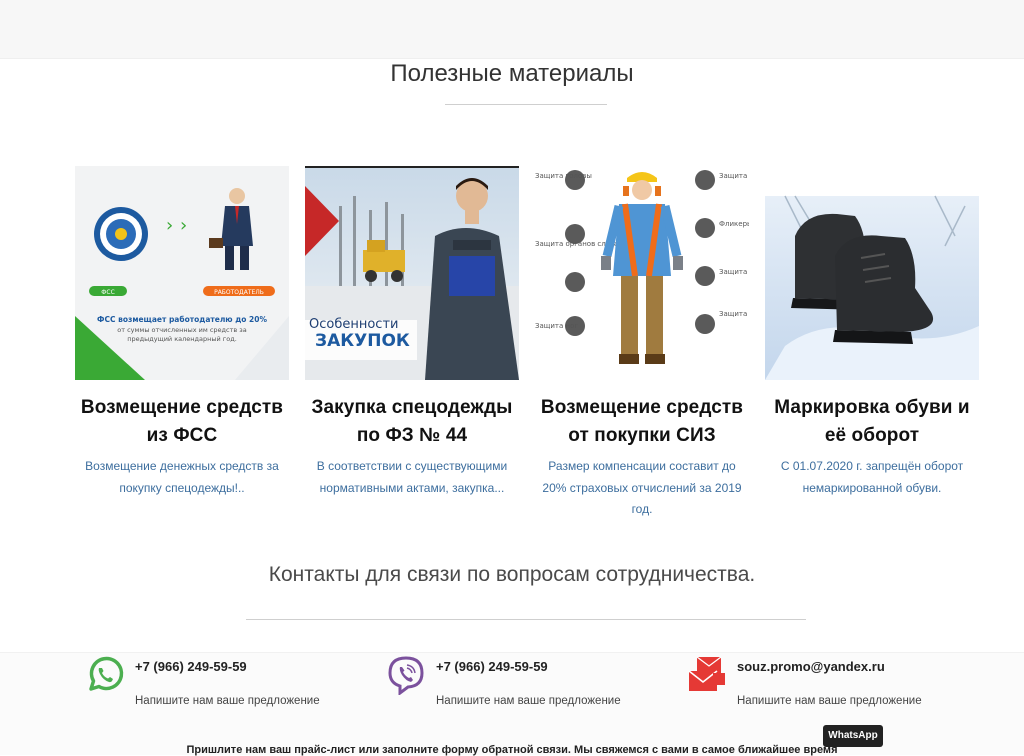  I want to click on siz-label-hands: Защита рук, so click(734, 272).